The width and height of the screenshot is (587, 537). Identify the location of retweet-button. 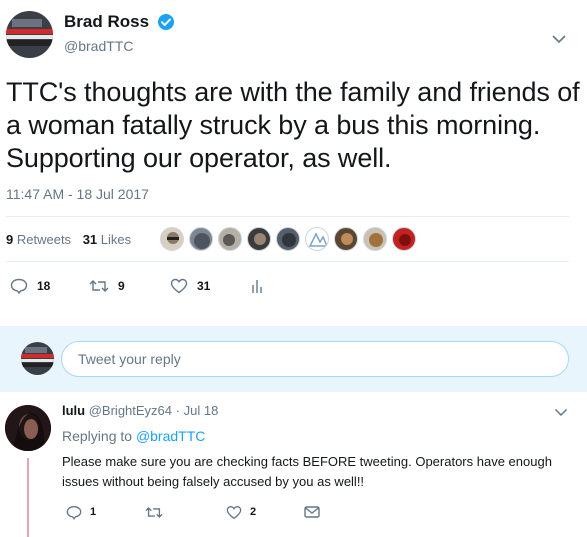
(154, 512).